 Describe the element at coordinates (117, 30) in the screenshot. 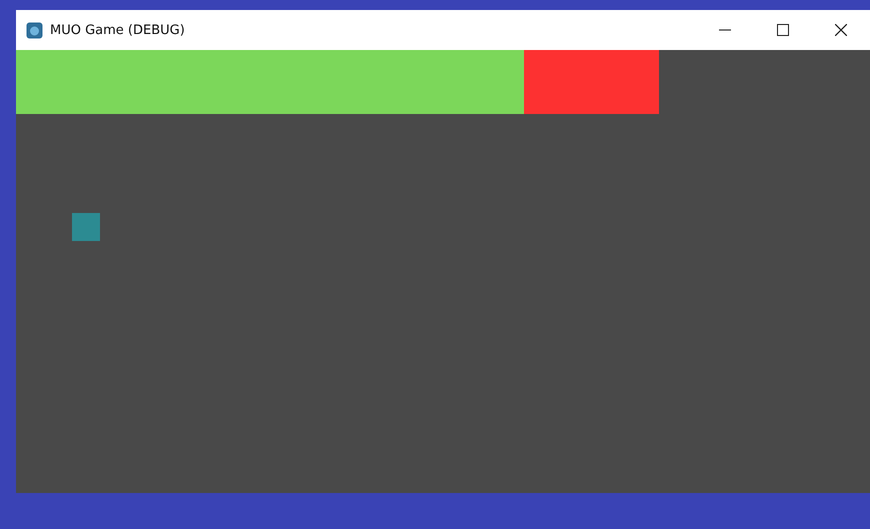

I see `window-title: MUO Game (DEBUG)` at that location.